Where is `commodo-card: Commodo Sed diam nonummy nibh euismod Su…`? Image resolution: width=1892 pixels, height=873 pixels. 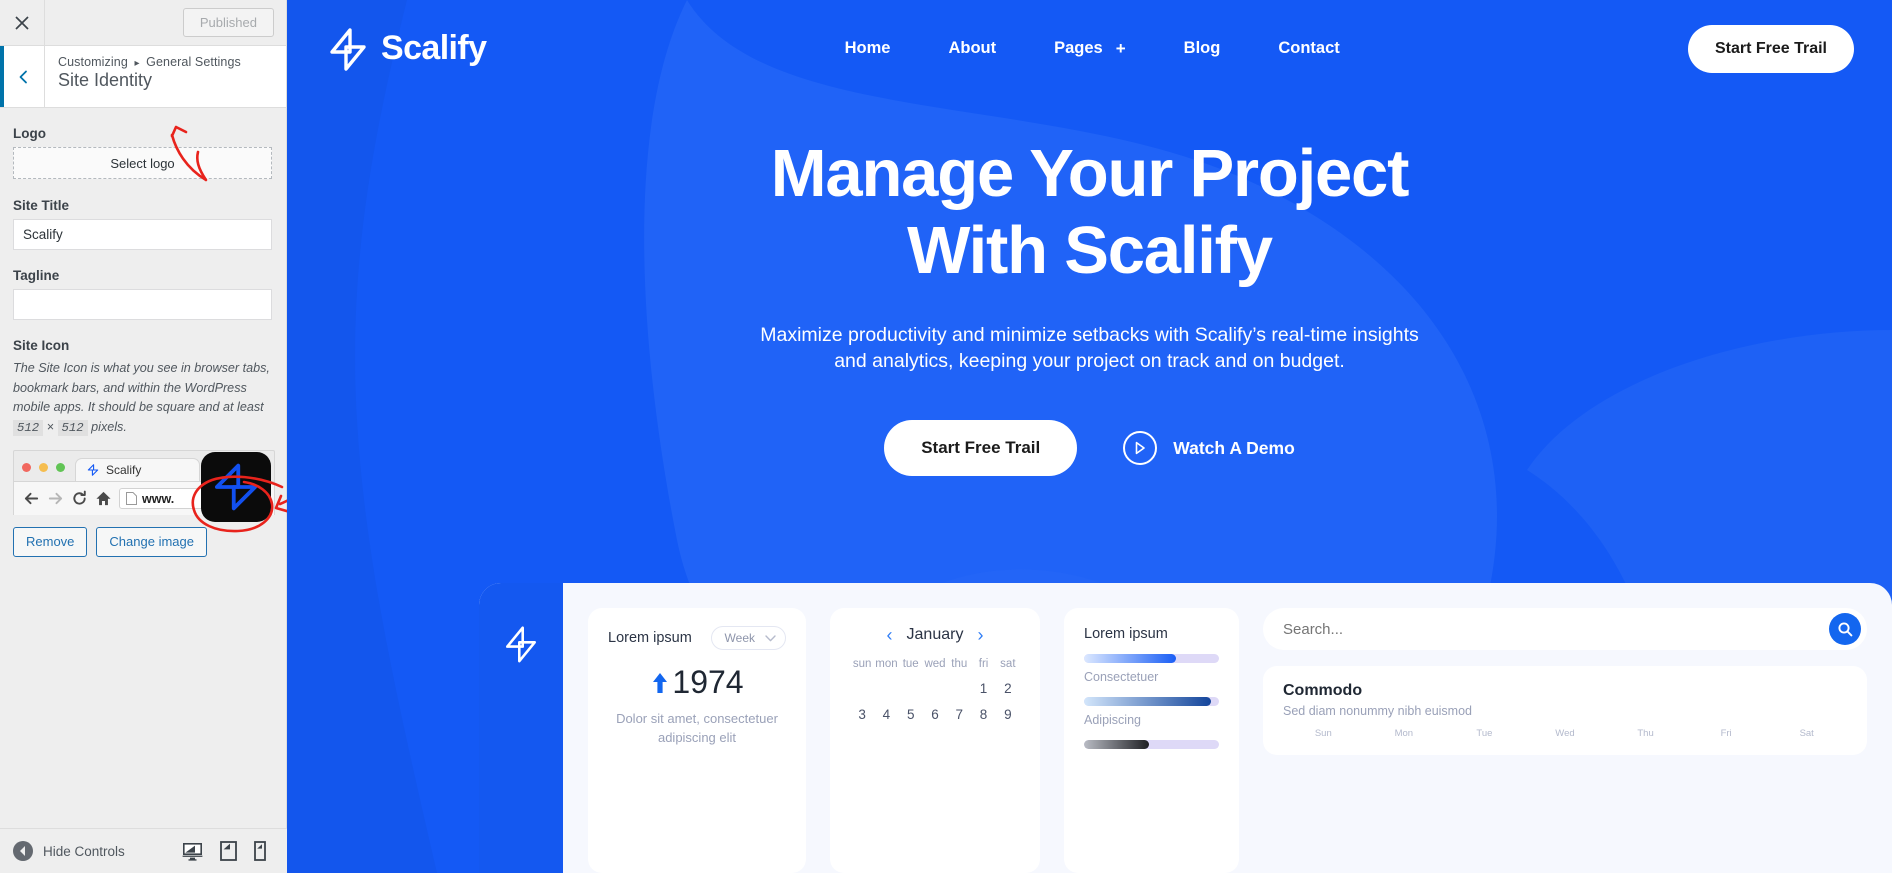
commodo-card: Commodo Sed diam nonummy nibh euismod Su… is located at coordinates (1565, 710).